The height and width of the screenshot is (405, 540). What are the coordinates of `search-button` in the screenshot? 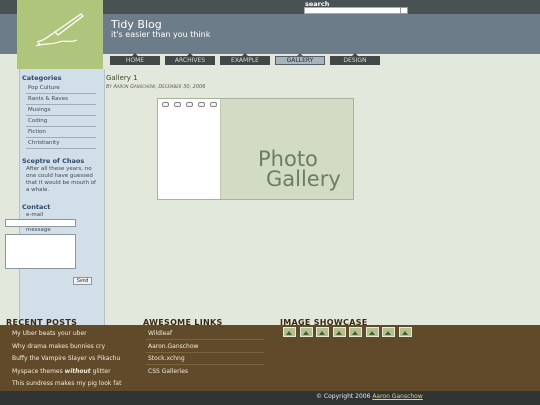 It's located at (404, 10).